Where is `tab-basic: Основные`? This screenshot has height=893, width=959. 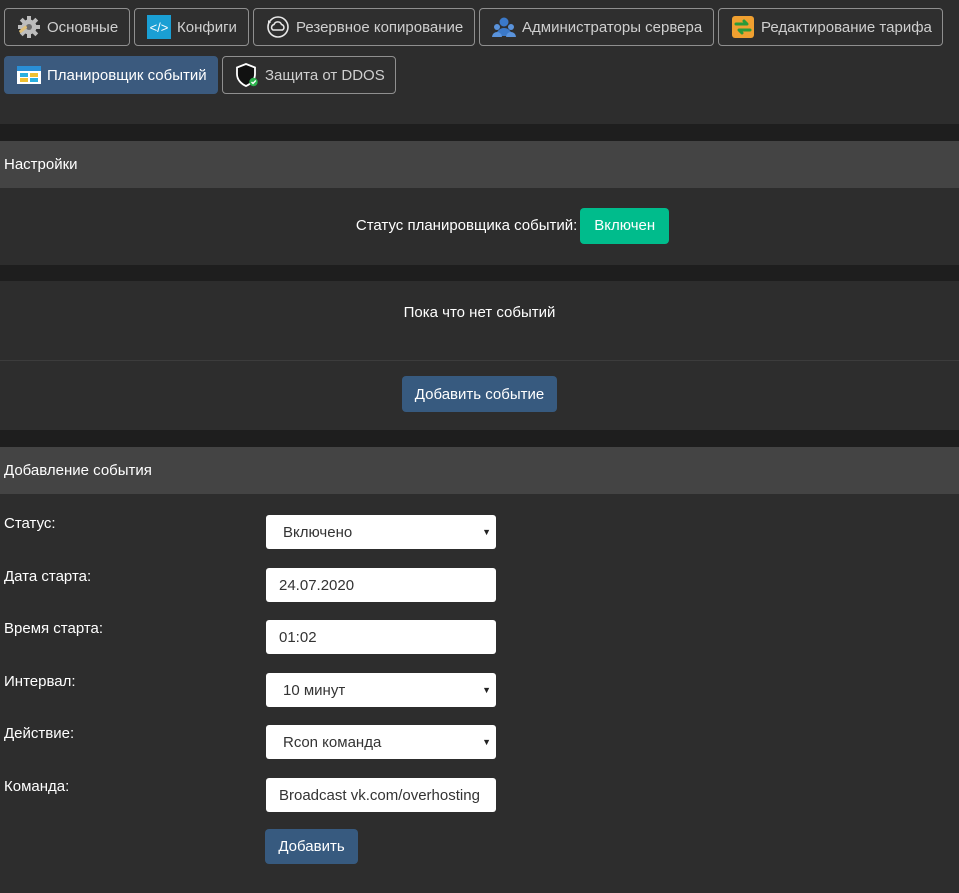 tab-basic: Основные is located at coordinates (67, 27).